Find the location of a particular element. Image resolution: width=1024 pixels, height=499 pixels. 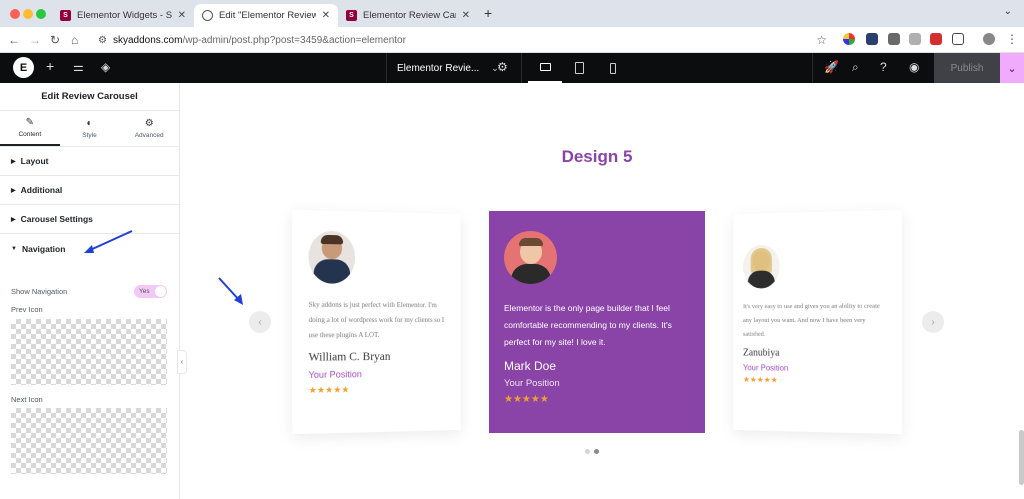

publish-button: Publish is located at coordinates (967, 68).